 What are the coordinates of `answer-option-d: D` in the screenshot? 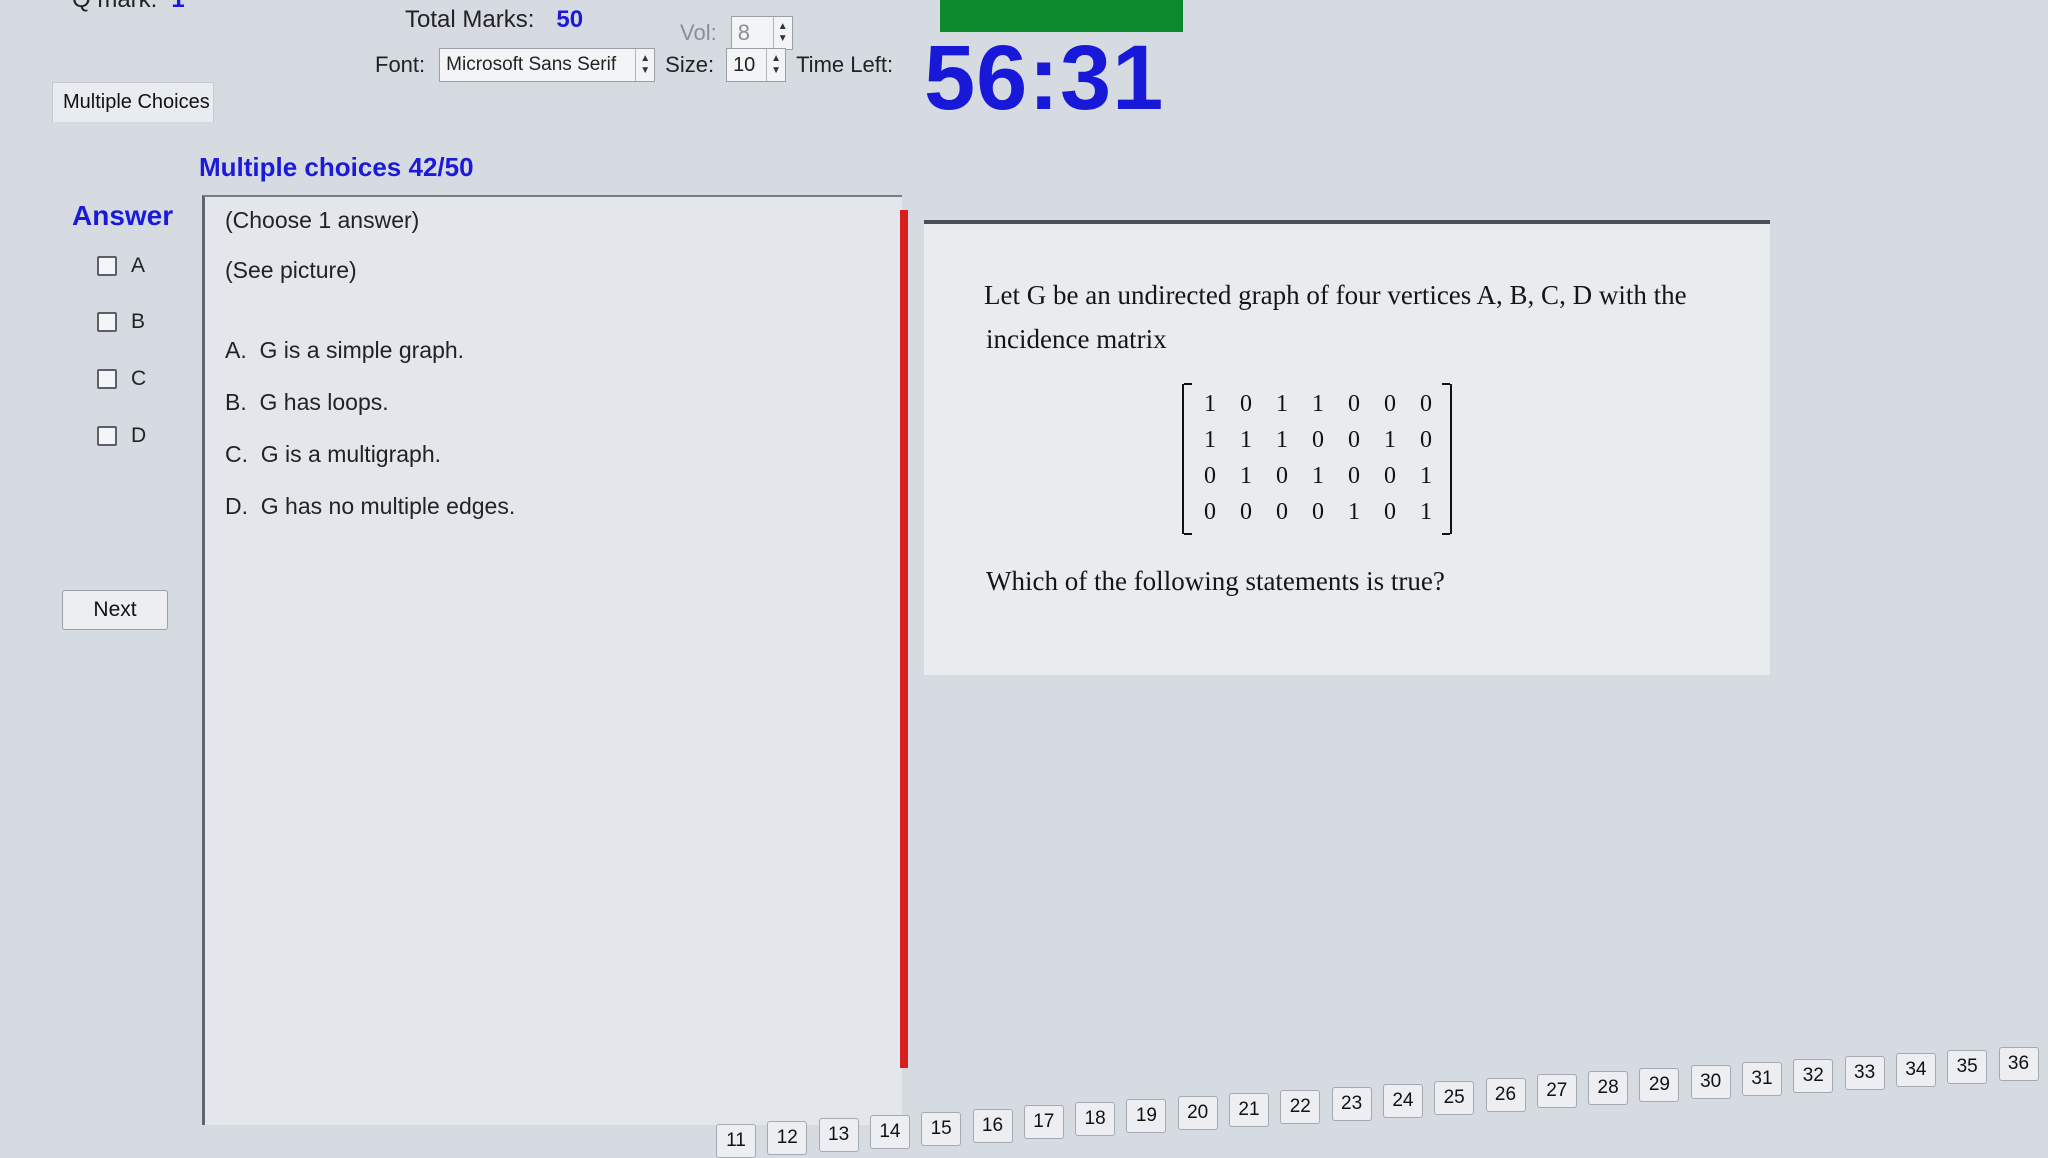 It's located at (121, 436).